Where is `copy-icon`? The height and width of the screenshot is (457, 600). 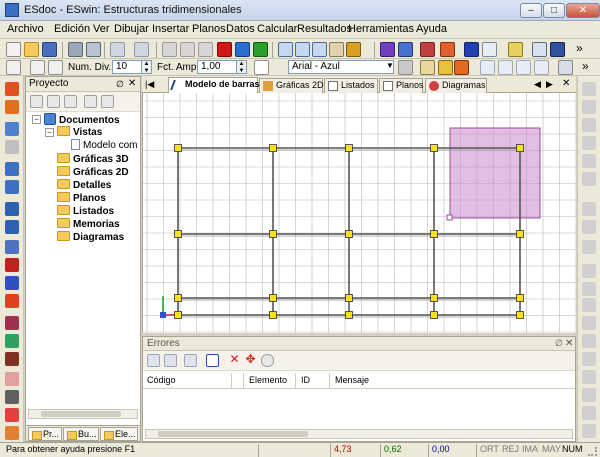
copy-icon is located at coordinates (187, 49).